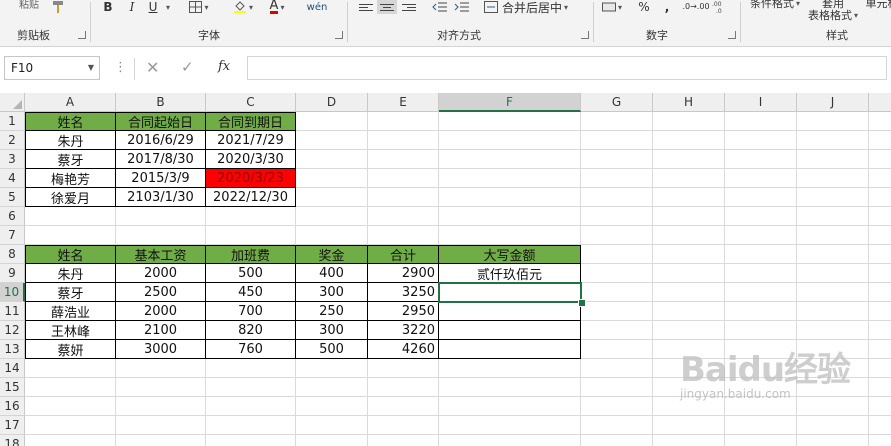  What do you see at coordinates (12, 368) in the screenshot?
I see `row-header-14: 14` at bounding box center [12, 368].